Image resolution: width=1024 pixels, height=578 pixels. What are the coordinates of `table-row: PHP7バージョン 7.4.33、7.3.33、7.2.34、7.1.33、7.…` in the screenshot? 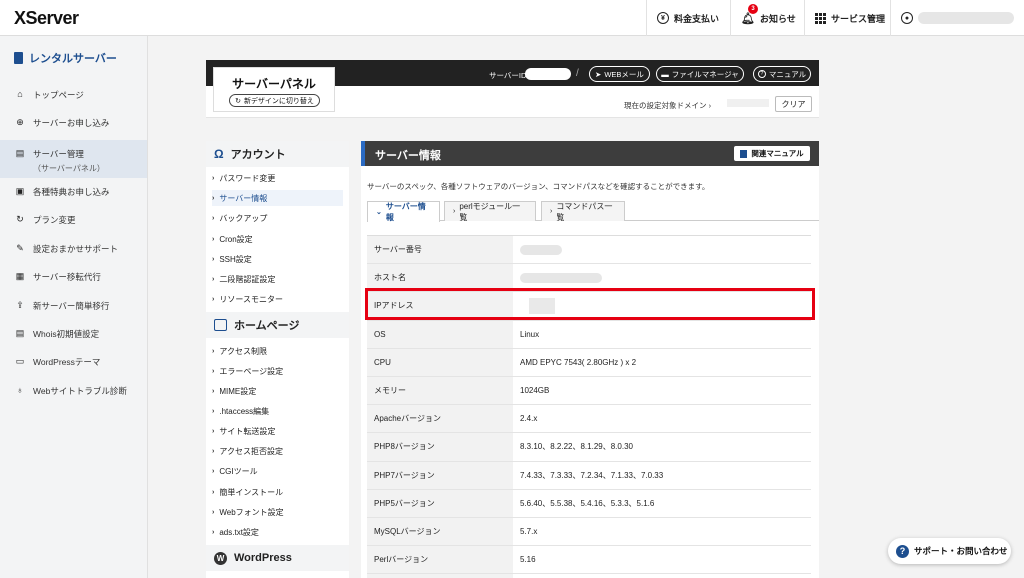 It's located at (589, 475).